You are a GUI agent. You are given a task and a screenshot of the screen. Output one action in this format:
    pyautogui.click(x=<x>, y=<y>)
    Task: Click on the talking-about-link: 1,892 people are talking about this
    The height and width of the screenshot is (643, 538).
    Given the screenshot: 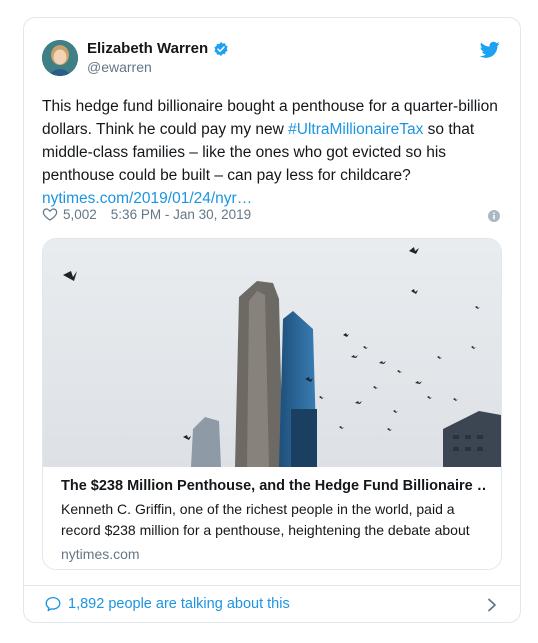 What is the action you would take?
    pyautogui.click(x=167, y=604)
    